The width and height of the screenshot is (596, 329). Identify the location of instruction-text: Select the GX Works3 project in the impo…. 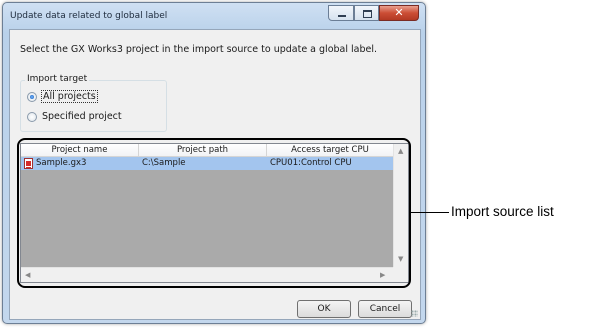
(199, 49).